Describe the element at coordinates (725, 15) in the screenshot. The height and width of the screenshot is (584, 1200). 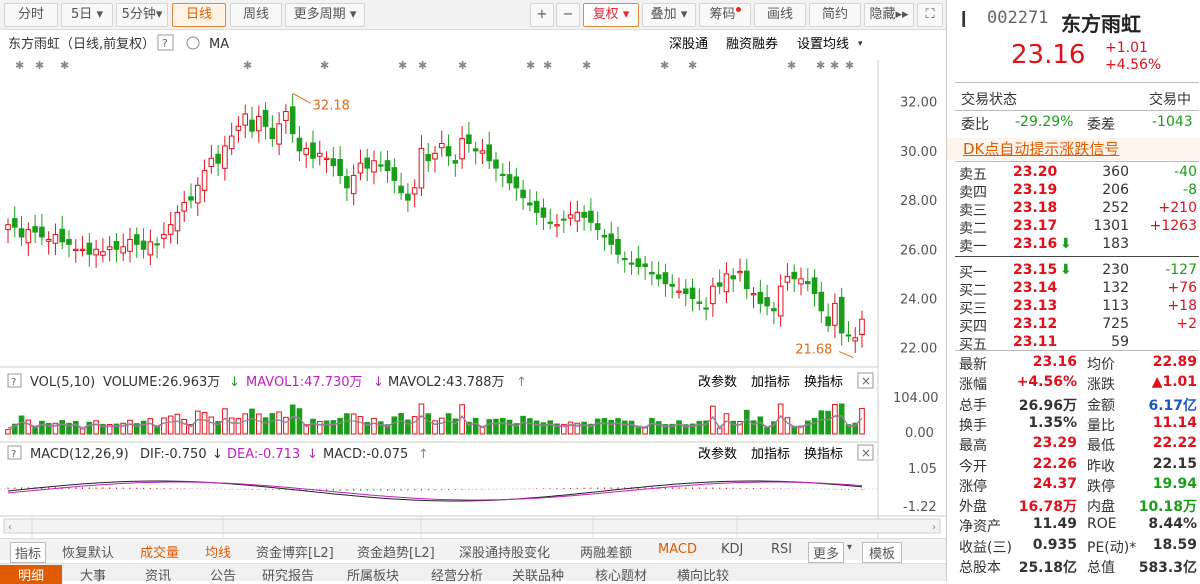
I see `chips-button: 筹码` at that location.